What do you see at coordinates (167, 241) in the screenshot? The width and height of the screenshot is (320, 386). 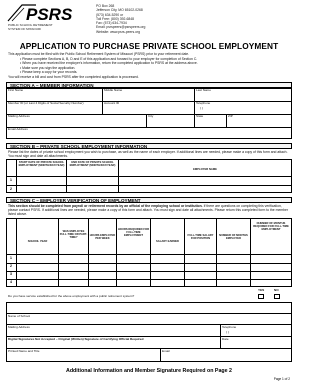 I see `salary-earned-header: SALARY EARNED` at bounding box center [167, 241].